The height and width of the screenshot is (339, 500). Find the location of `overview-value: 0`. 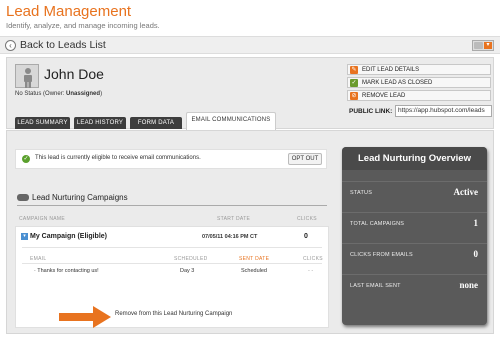

overview-value: 0 is located at coordinates (476, 254).